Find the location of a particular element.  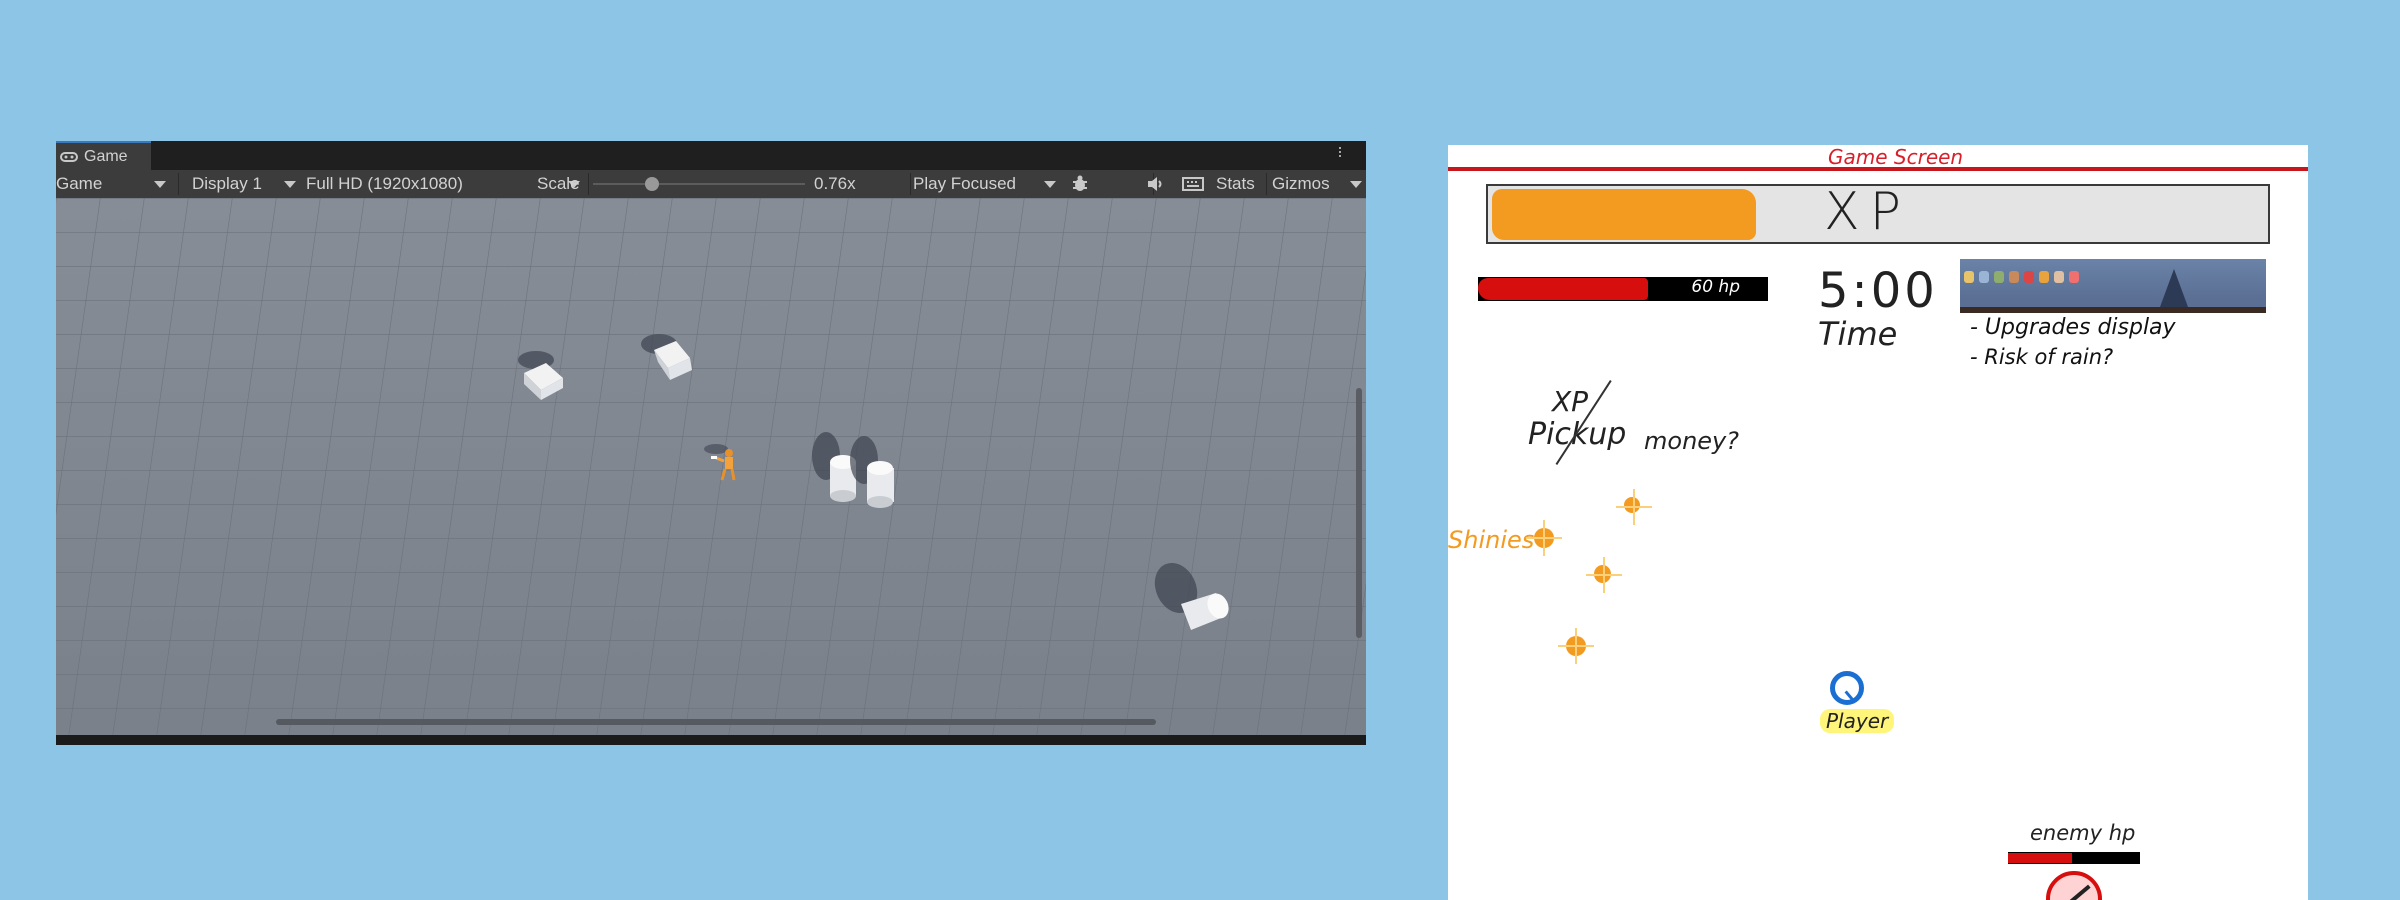

kebab-menu-icon: ··· is located at coordinates (1341, 151).